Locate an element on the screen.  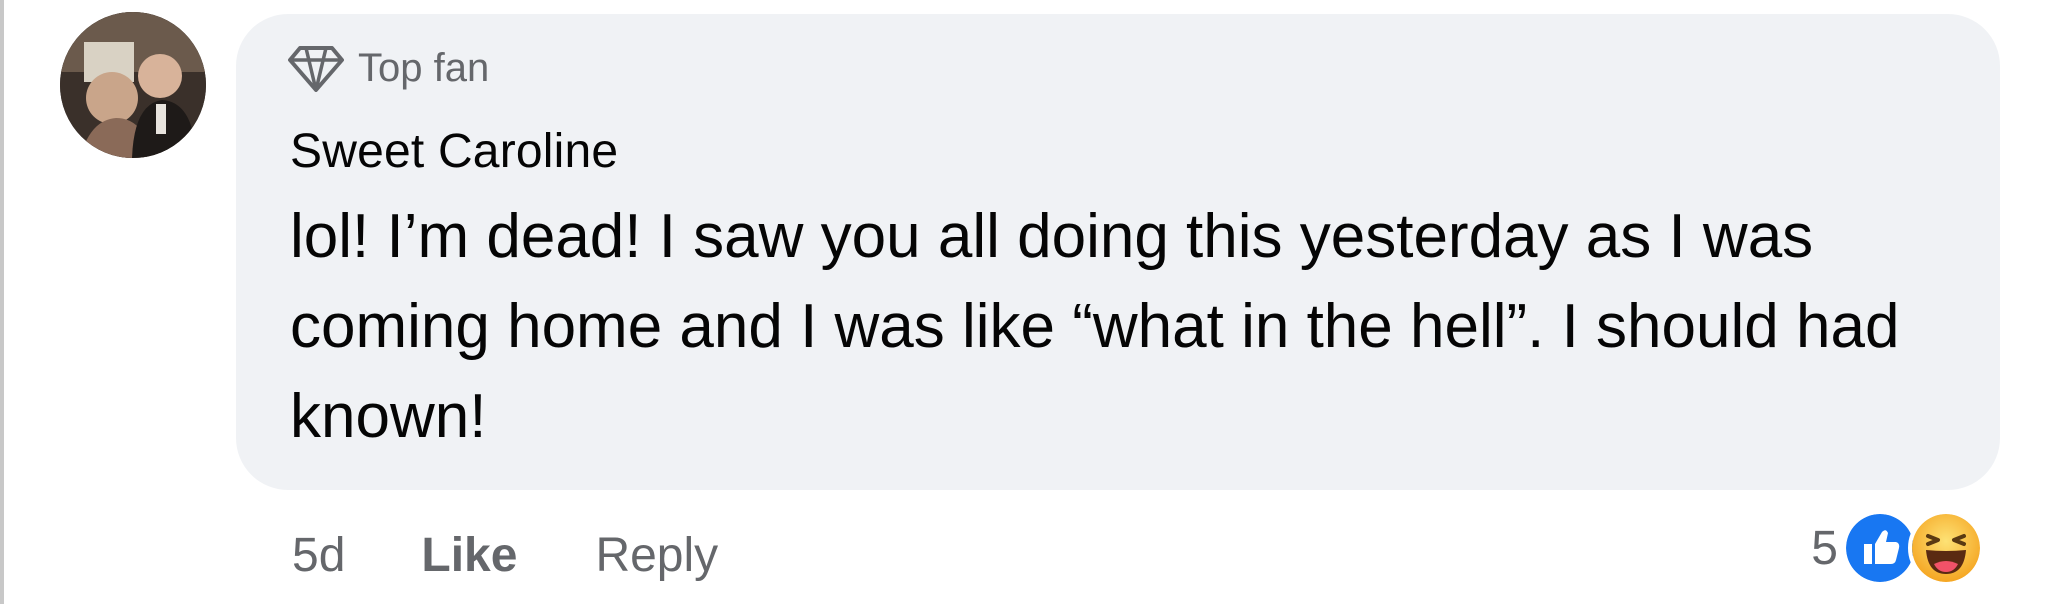
reaction-summary: 5 is located at coordinates (1897, 548).